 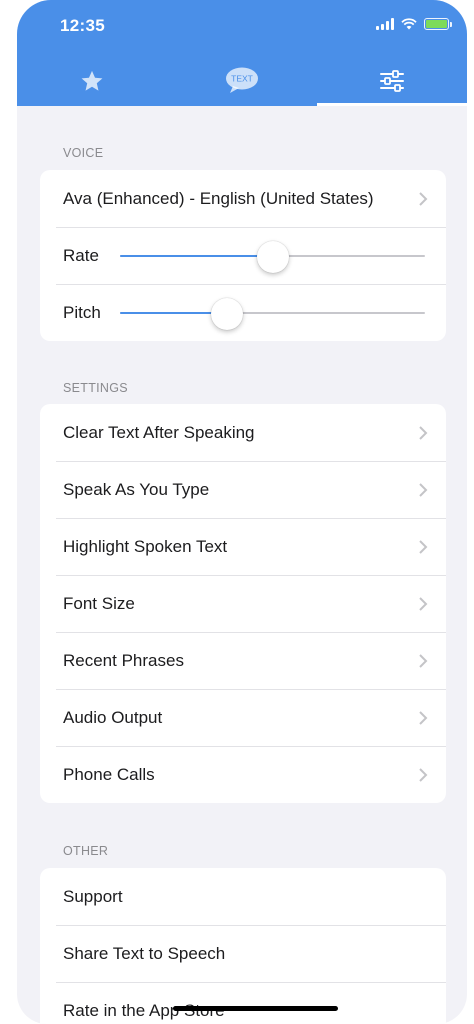 I want to click on battery-level, so click(x=436, y=24).